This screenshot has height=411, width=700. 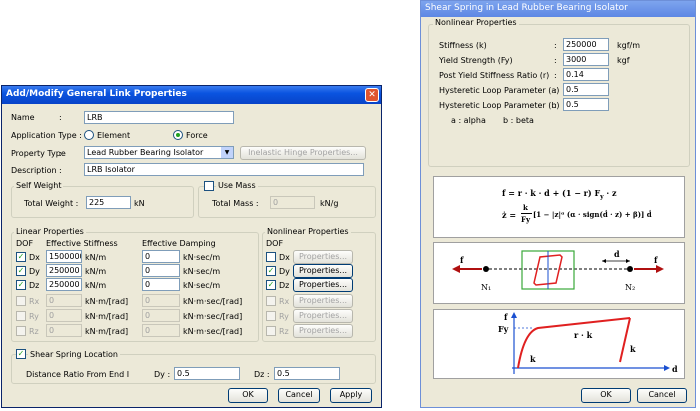 I want to click on linear-dof-label: Ry, so click(x=34, y=316).